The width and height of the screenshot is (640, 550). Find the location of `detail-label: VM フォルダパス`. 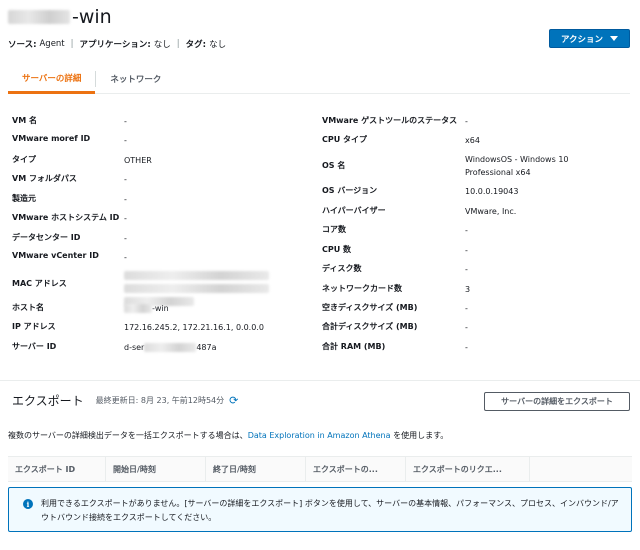

detail-label: VM フォルダパス is located at coordinates (44, 178).